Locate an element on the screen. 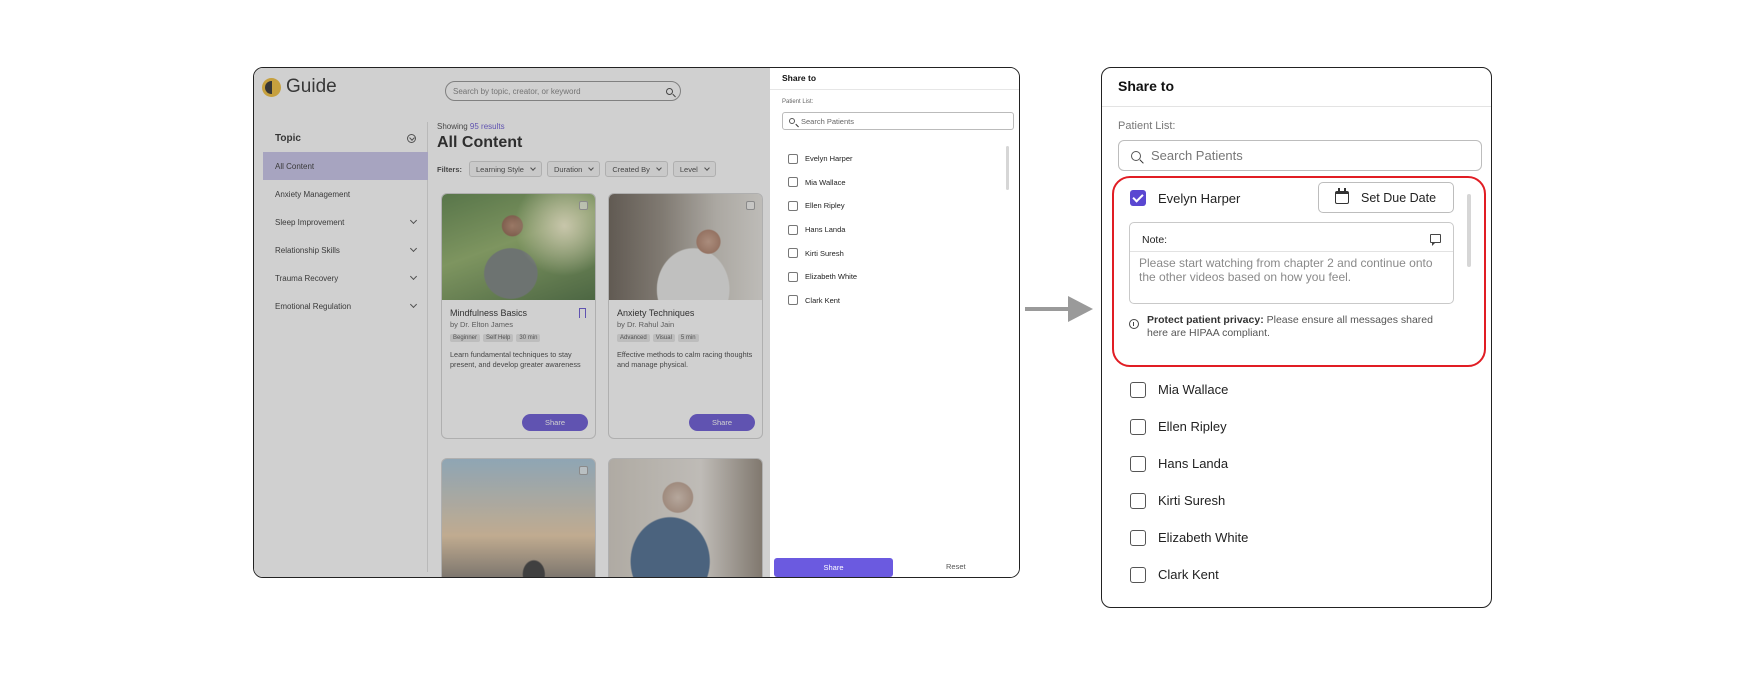 This screenshot has width=1740, height=694. arrow-icon is located at coordinates (1048, 309).